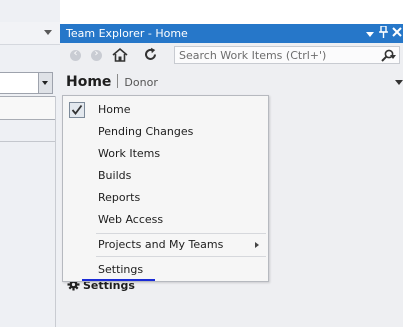 The image size is (403, 327). What do you see at coordinates (370, 34) in the screenshot?
I see `dropdown-icon` at bounding box center [370, 34].